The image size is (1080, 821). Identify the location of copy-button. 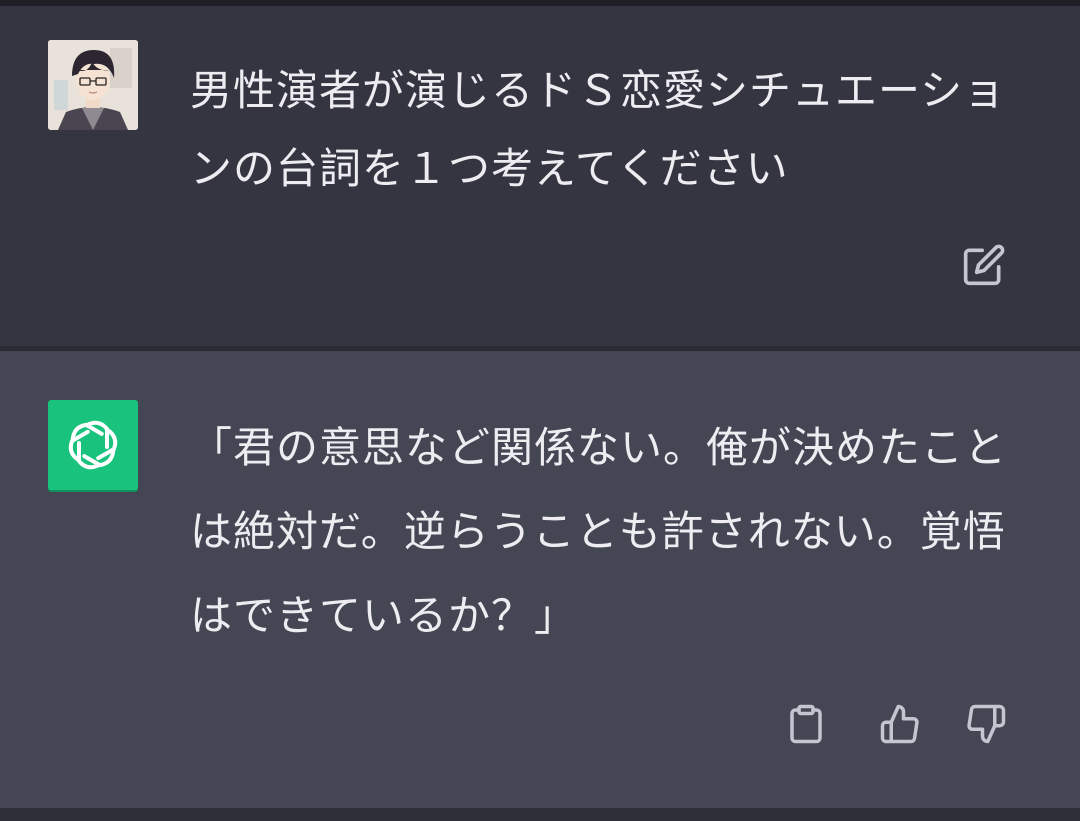
(806, 724).